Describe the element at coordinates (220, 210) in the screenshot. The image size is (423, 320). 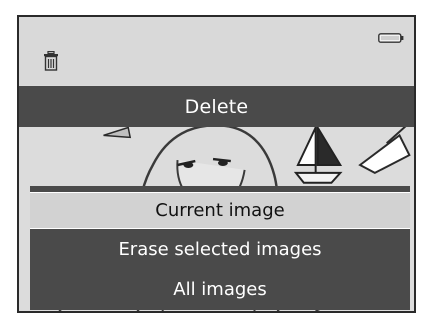
I see `menu-item-current-image: Current image` at that location.